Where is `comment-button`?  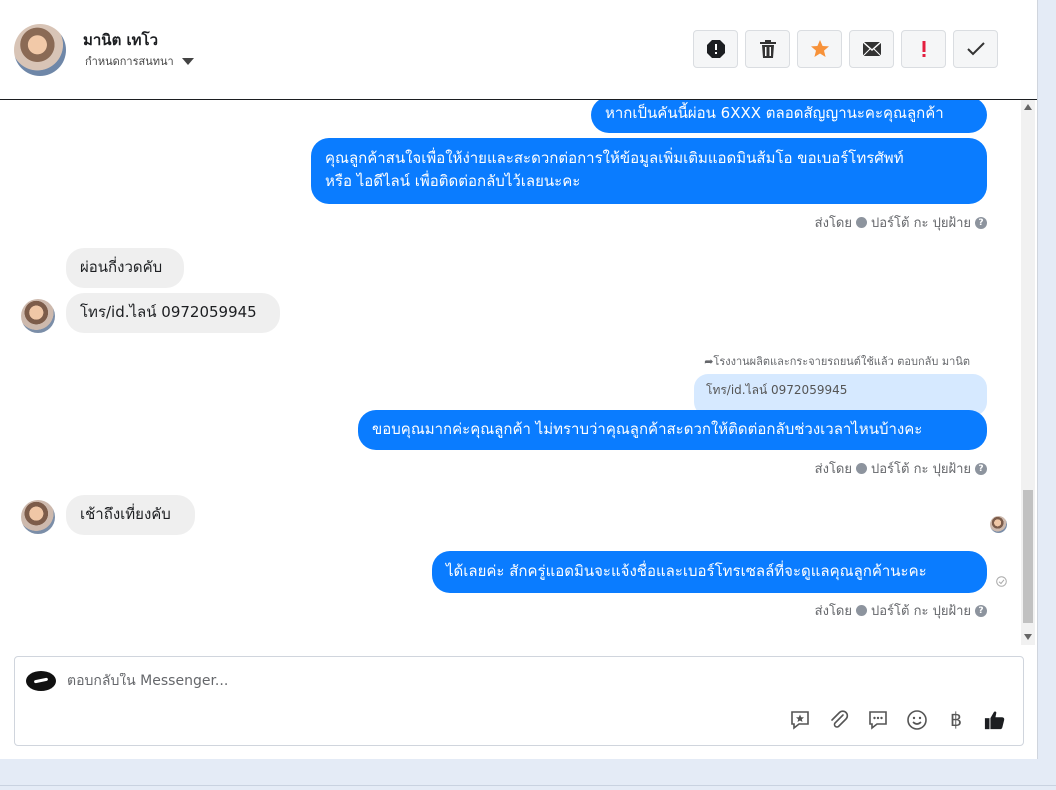 comment-button is located at coordinates (878, 720).